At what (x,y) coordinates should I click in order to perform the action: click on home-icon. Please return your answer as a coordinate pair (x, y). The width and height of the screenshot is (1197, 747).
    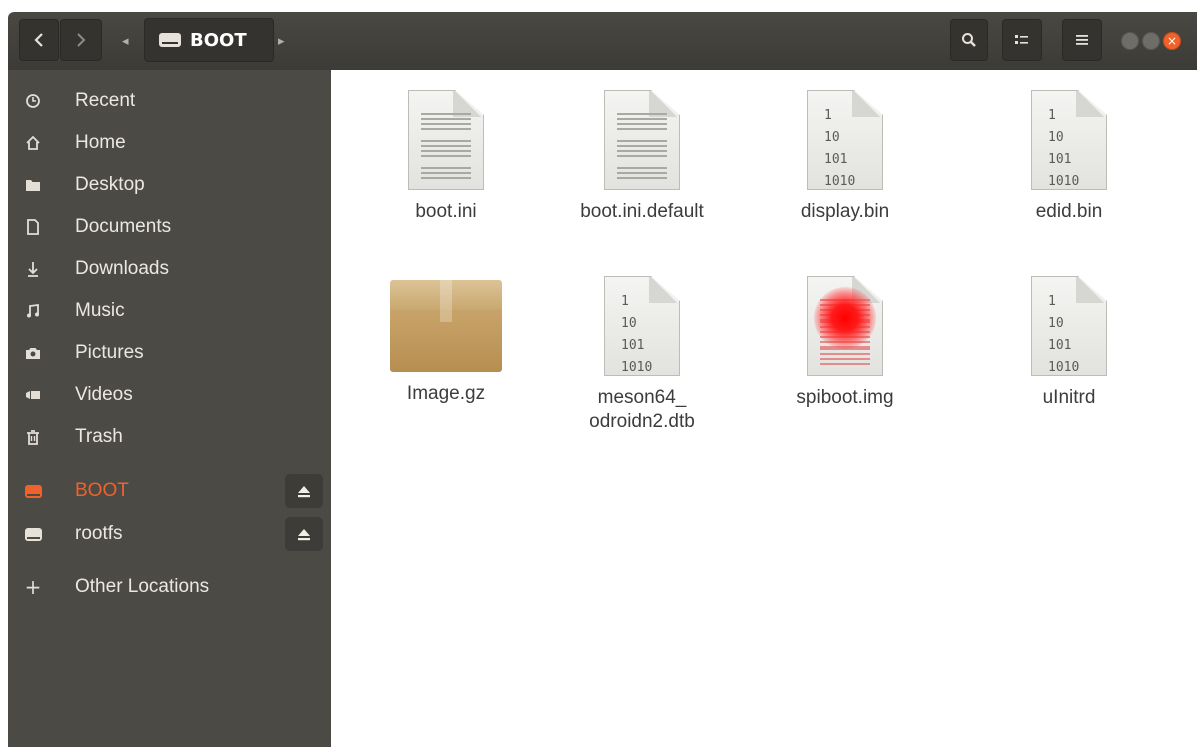
    Looking at the image, I should click on (33, 143).